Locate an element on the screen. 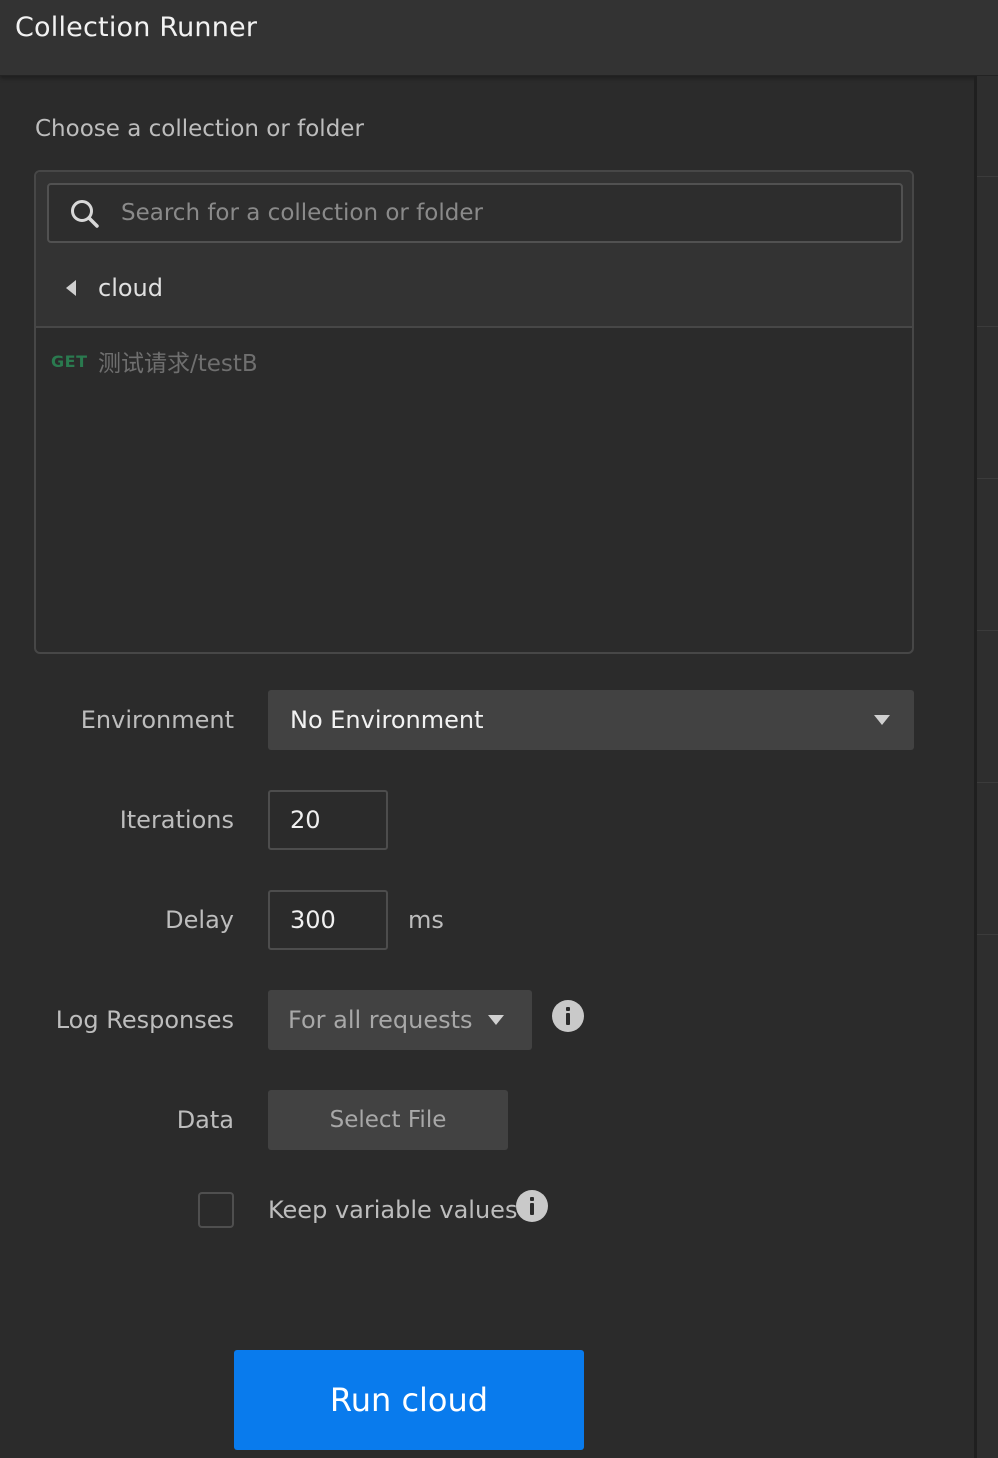  breadcrumb-label: cloud is located at coordinates (130, 288).